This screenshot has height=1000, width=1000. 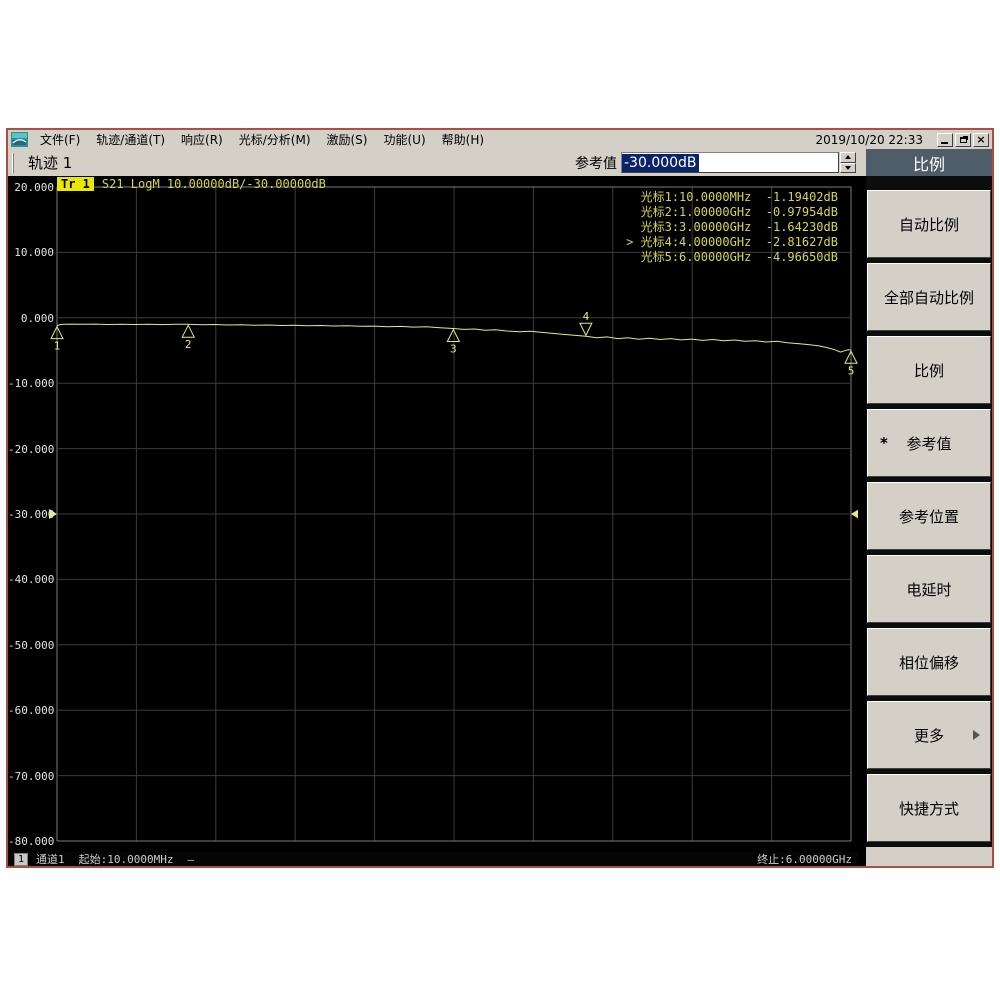 I want to click on reference-value-input: -30.000dB, so click(x=730, y=162).